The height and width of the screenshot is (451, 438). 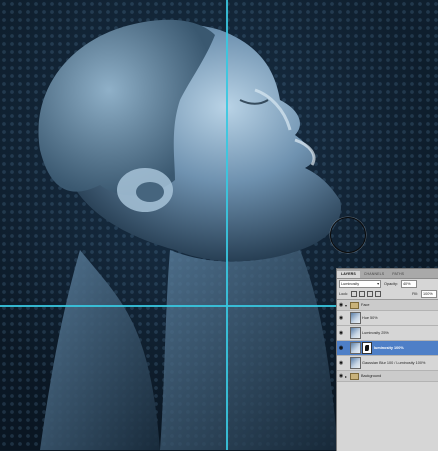 What do you see at coordinates (415, 294) in the screenshot?
I see `fill-label: Fill:` at bounding box center [415, 294].